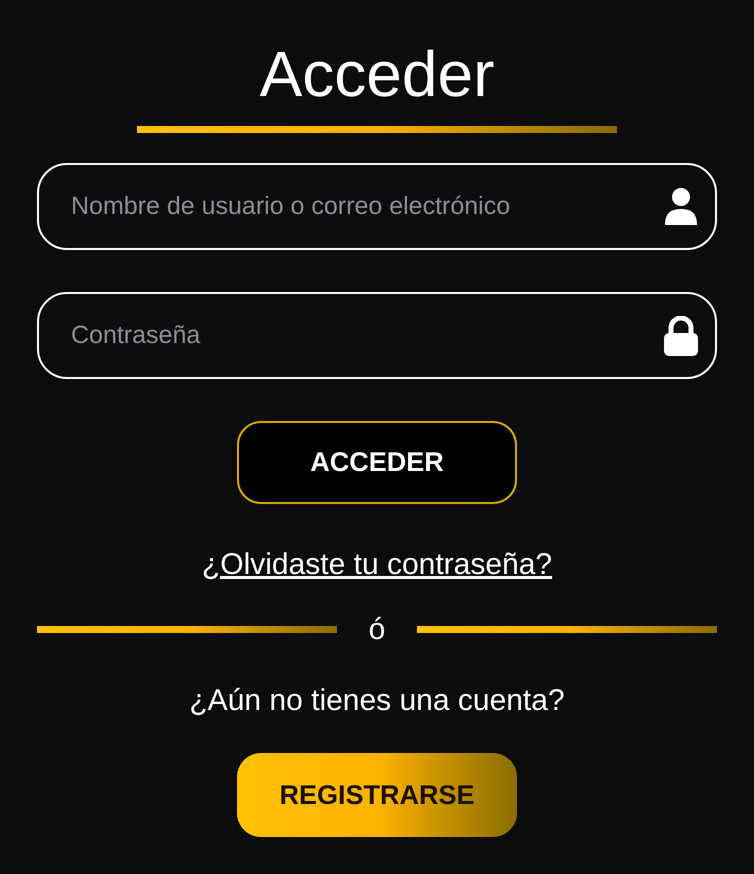  I want to click on separator-text: ó, so click(377, 630).